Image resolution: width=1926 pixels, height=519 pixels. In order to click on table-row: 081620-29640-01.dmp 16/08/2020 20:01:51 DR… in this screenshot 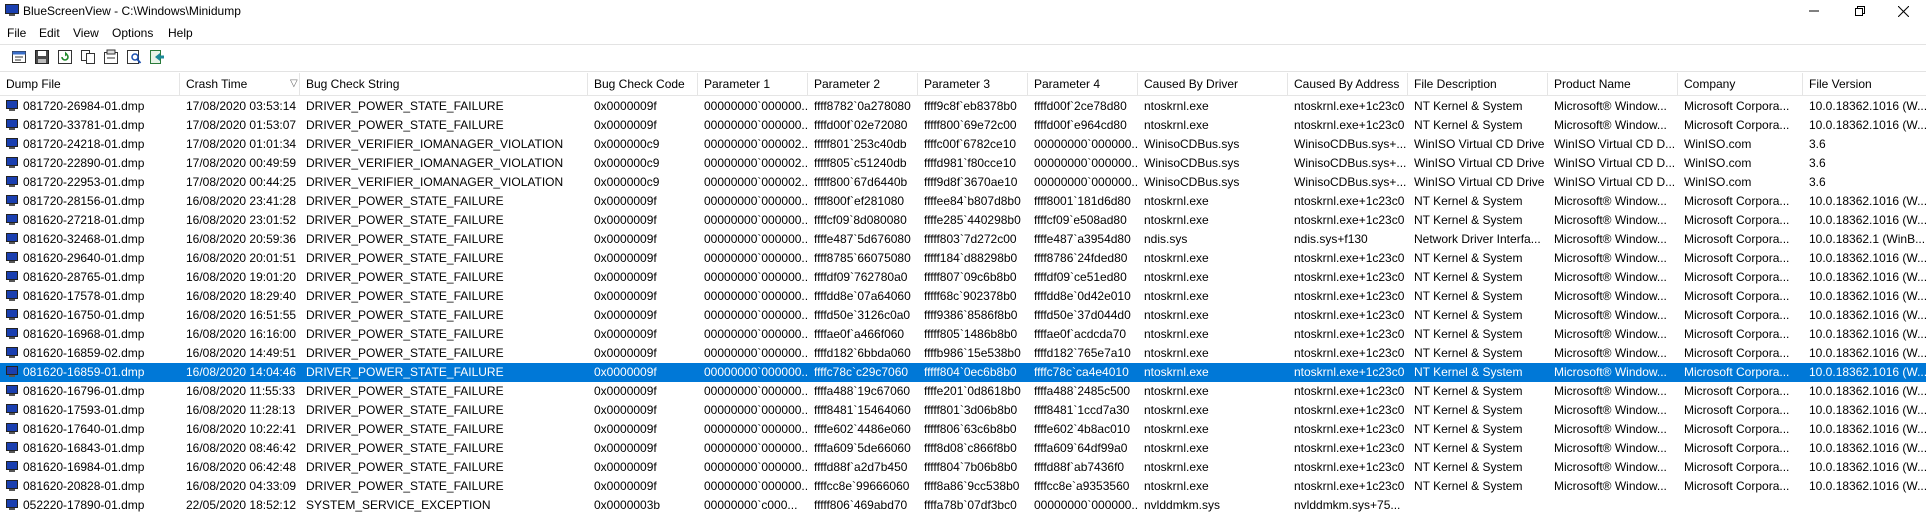, I will do `click(963, 258)`.